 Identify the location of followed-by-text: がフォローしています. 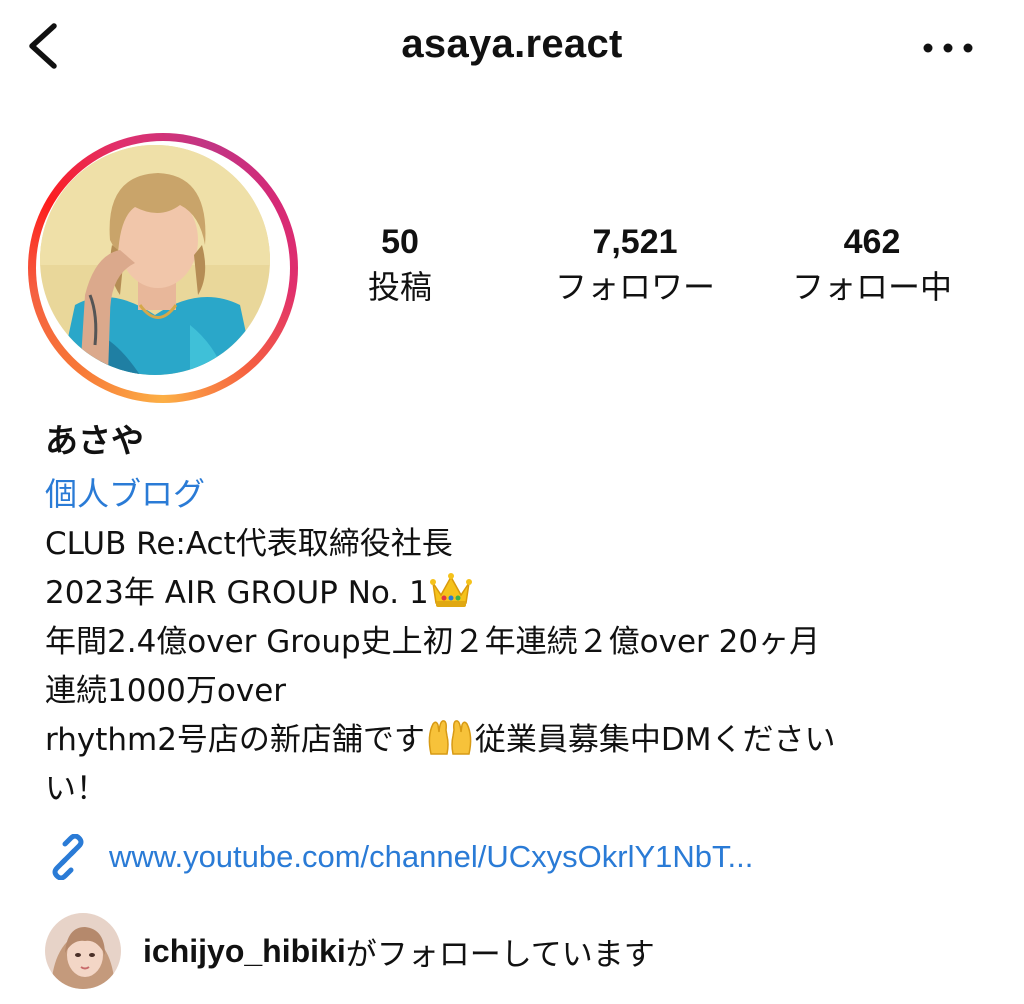
(500, 954).